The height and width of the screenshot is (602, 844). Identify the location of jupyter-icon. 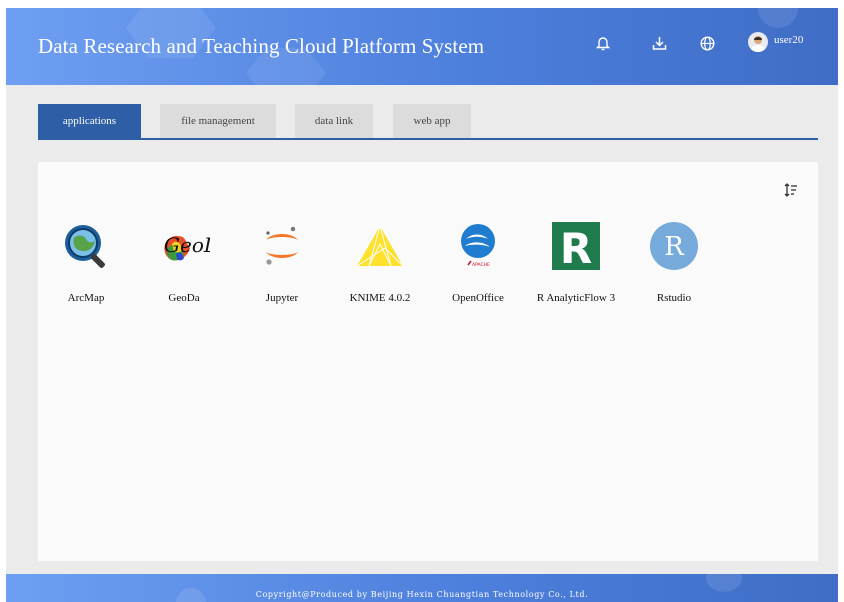
(282, 246).